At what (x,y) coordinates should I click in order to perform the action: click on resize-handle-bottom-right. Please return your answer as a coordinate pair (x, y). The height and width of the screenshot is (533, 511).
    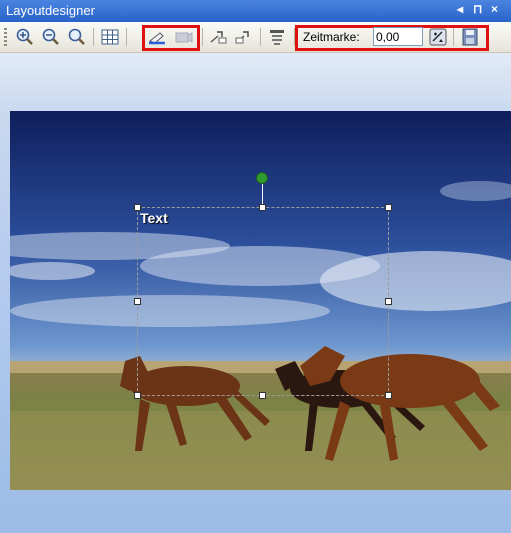
    Looking at the image, I should click on (388, 395).